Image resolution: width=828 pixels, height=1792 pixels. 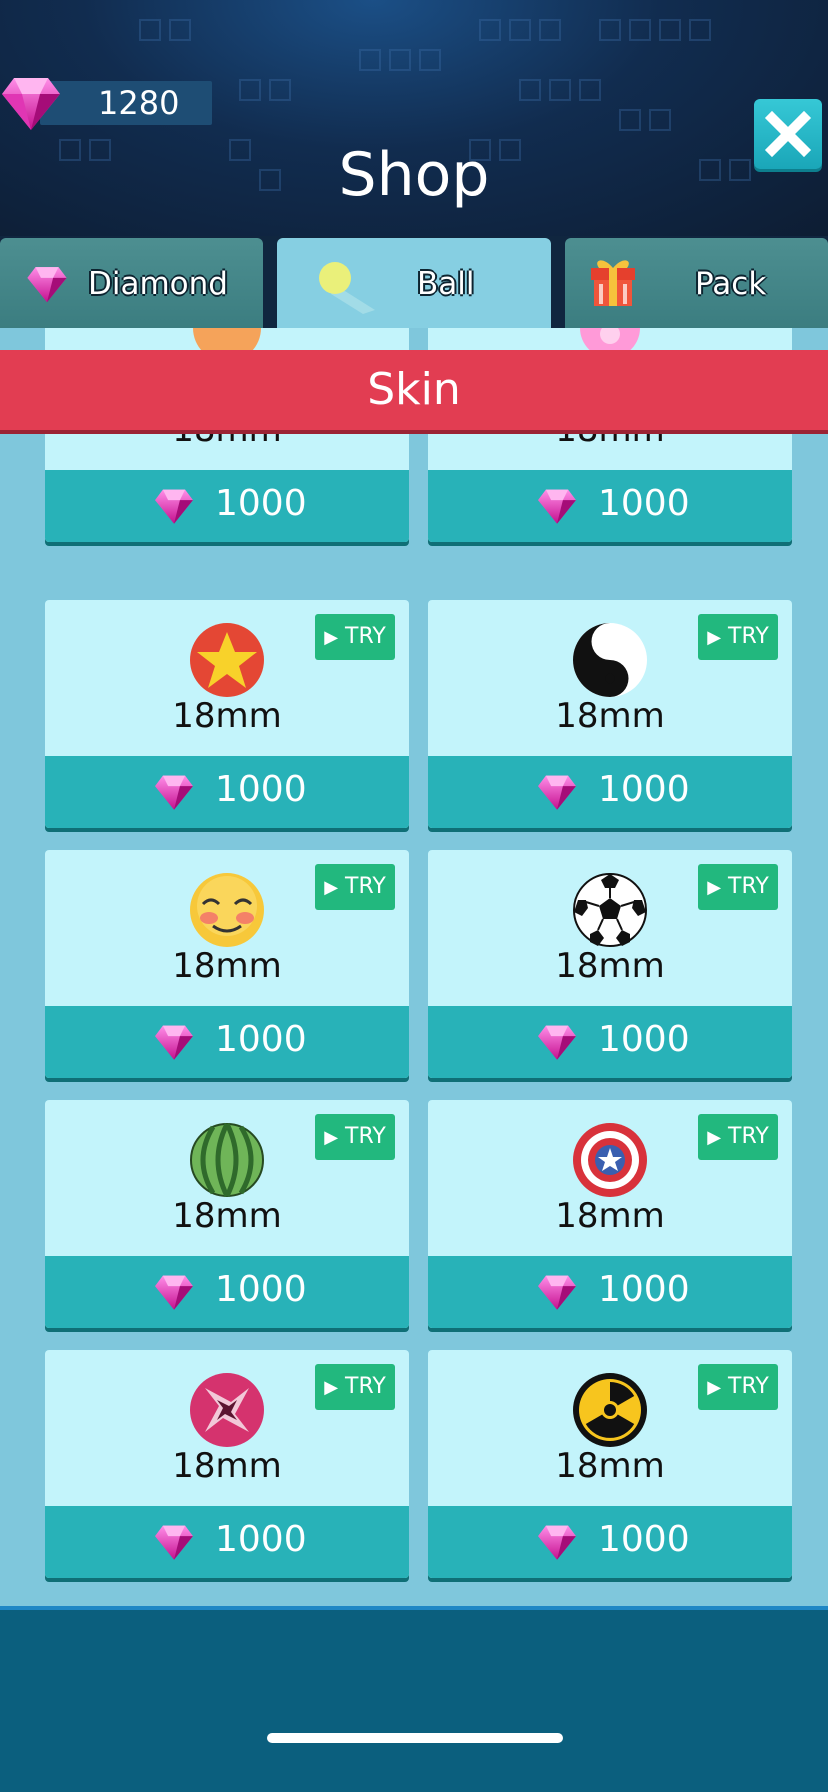 I want to click on yin-yang-ball-icon, so click(x=610, y=660).